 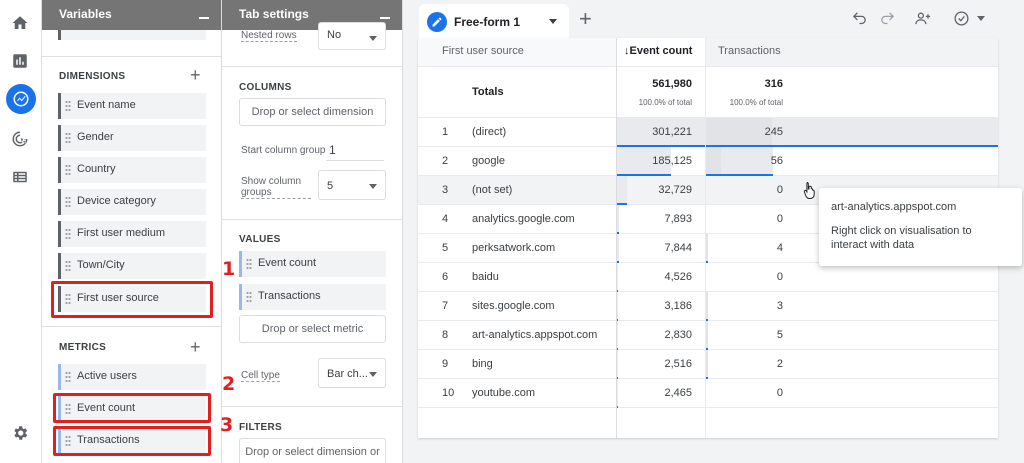 I want to click on highlight-box-first-user-source, so click(x=132, y=299).